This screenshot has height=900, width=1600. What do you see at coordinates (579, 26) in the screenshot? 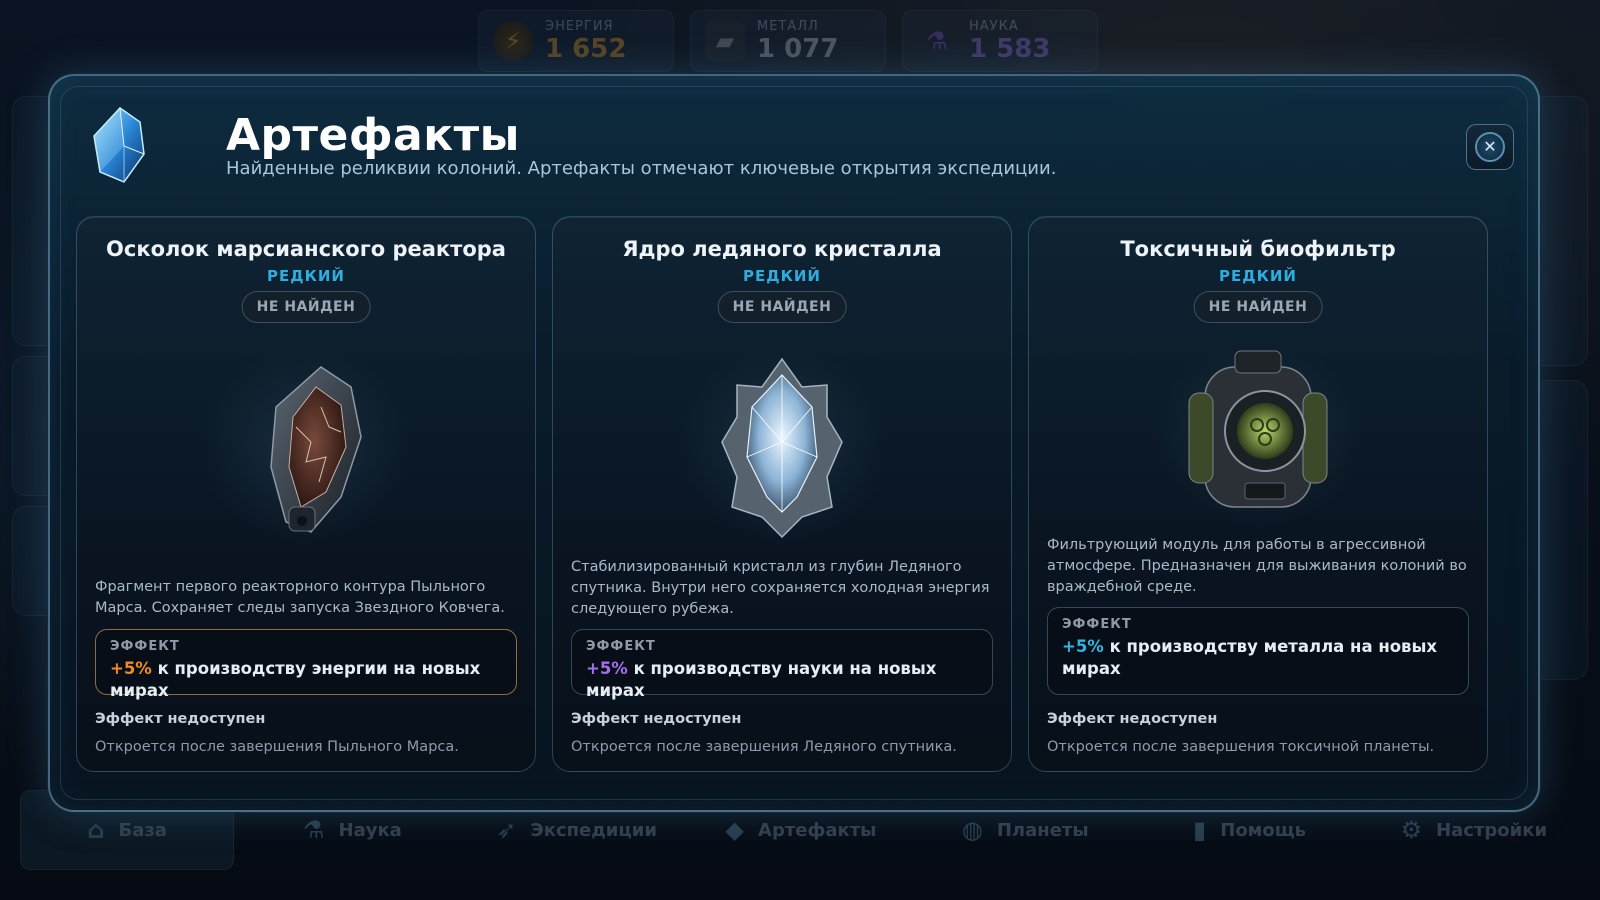
I see `resource-label: ЭНЕРГИЯ` at bounding box center [579, 26].